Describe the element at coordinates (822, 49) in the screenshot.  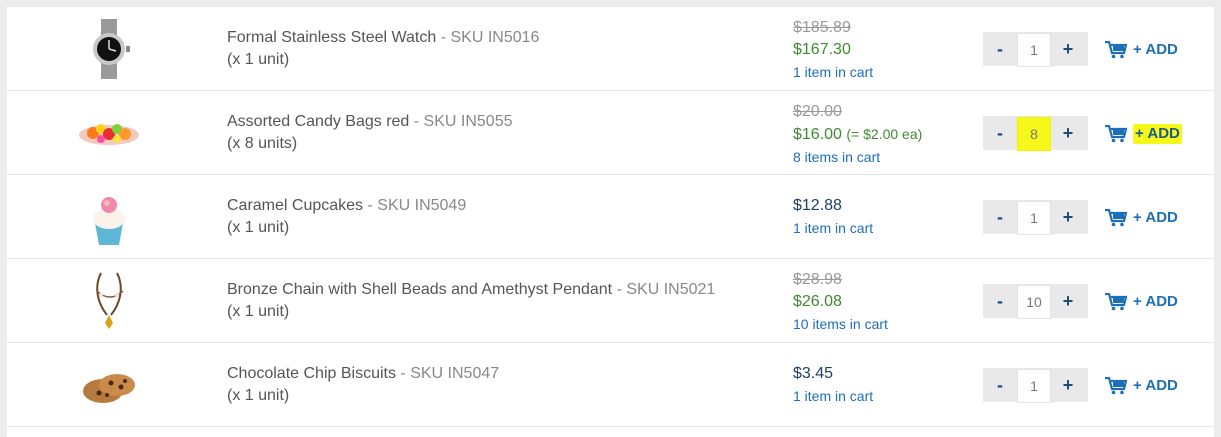
I see `sale-price: $167.30` at that location.